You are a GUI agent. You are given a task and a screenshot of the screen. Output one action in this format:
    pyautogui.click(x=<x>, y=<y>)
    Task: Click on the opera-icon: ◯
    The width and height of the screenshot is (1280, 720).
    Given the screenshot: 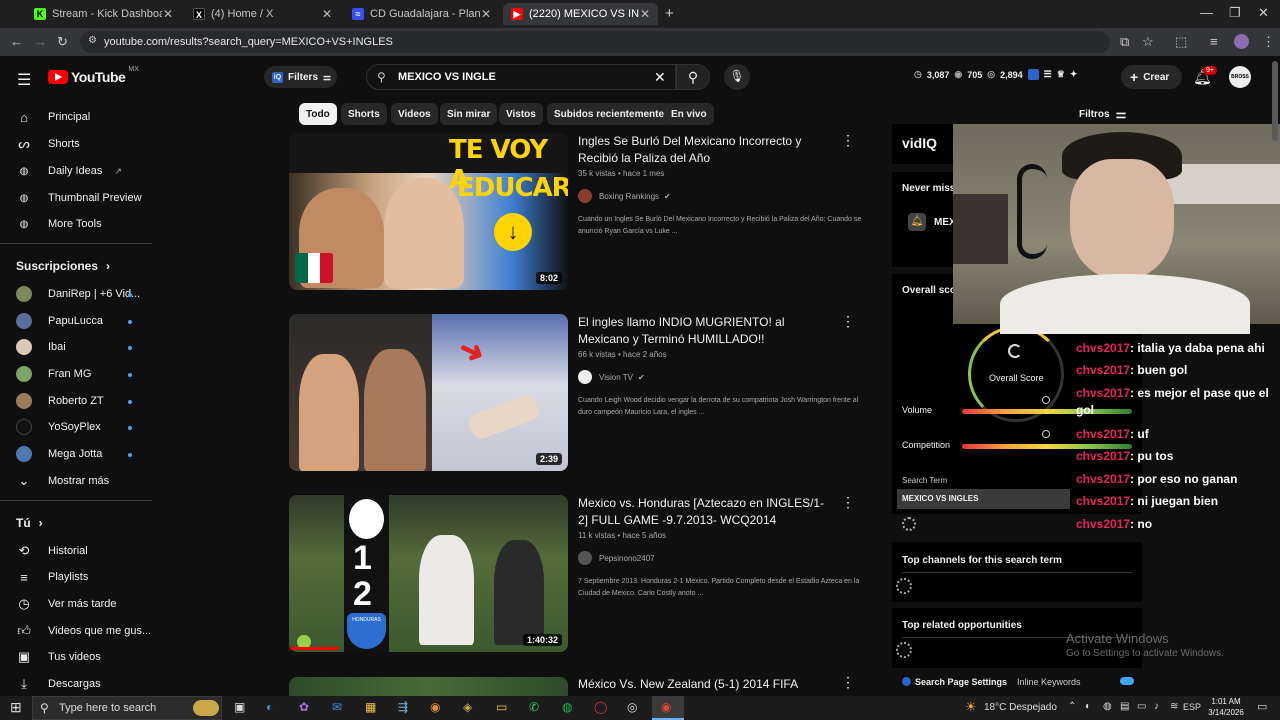 What is the action you would take?
    pyautogui.click(x=600, y=707)
    